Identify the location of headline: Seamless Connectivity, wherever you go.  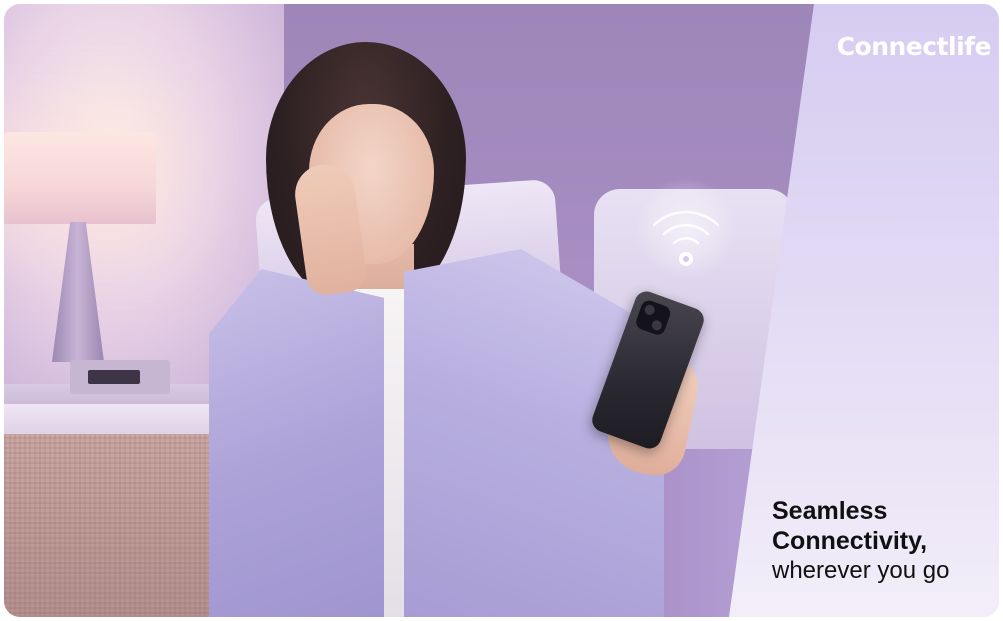
(860, 541).